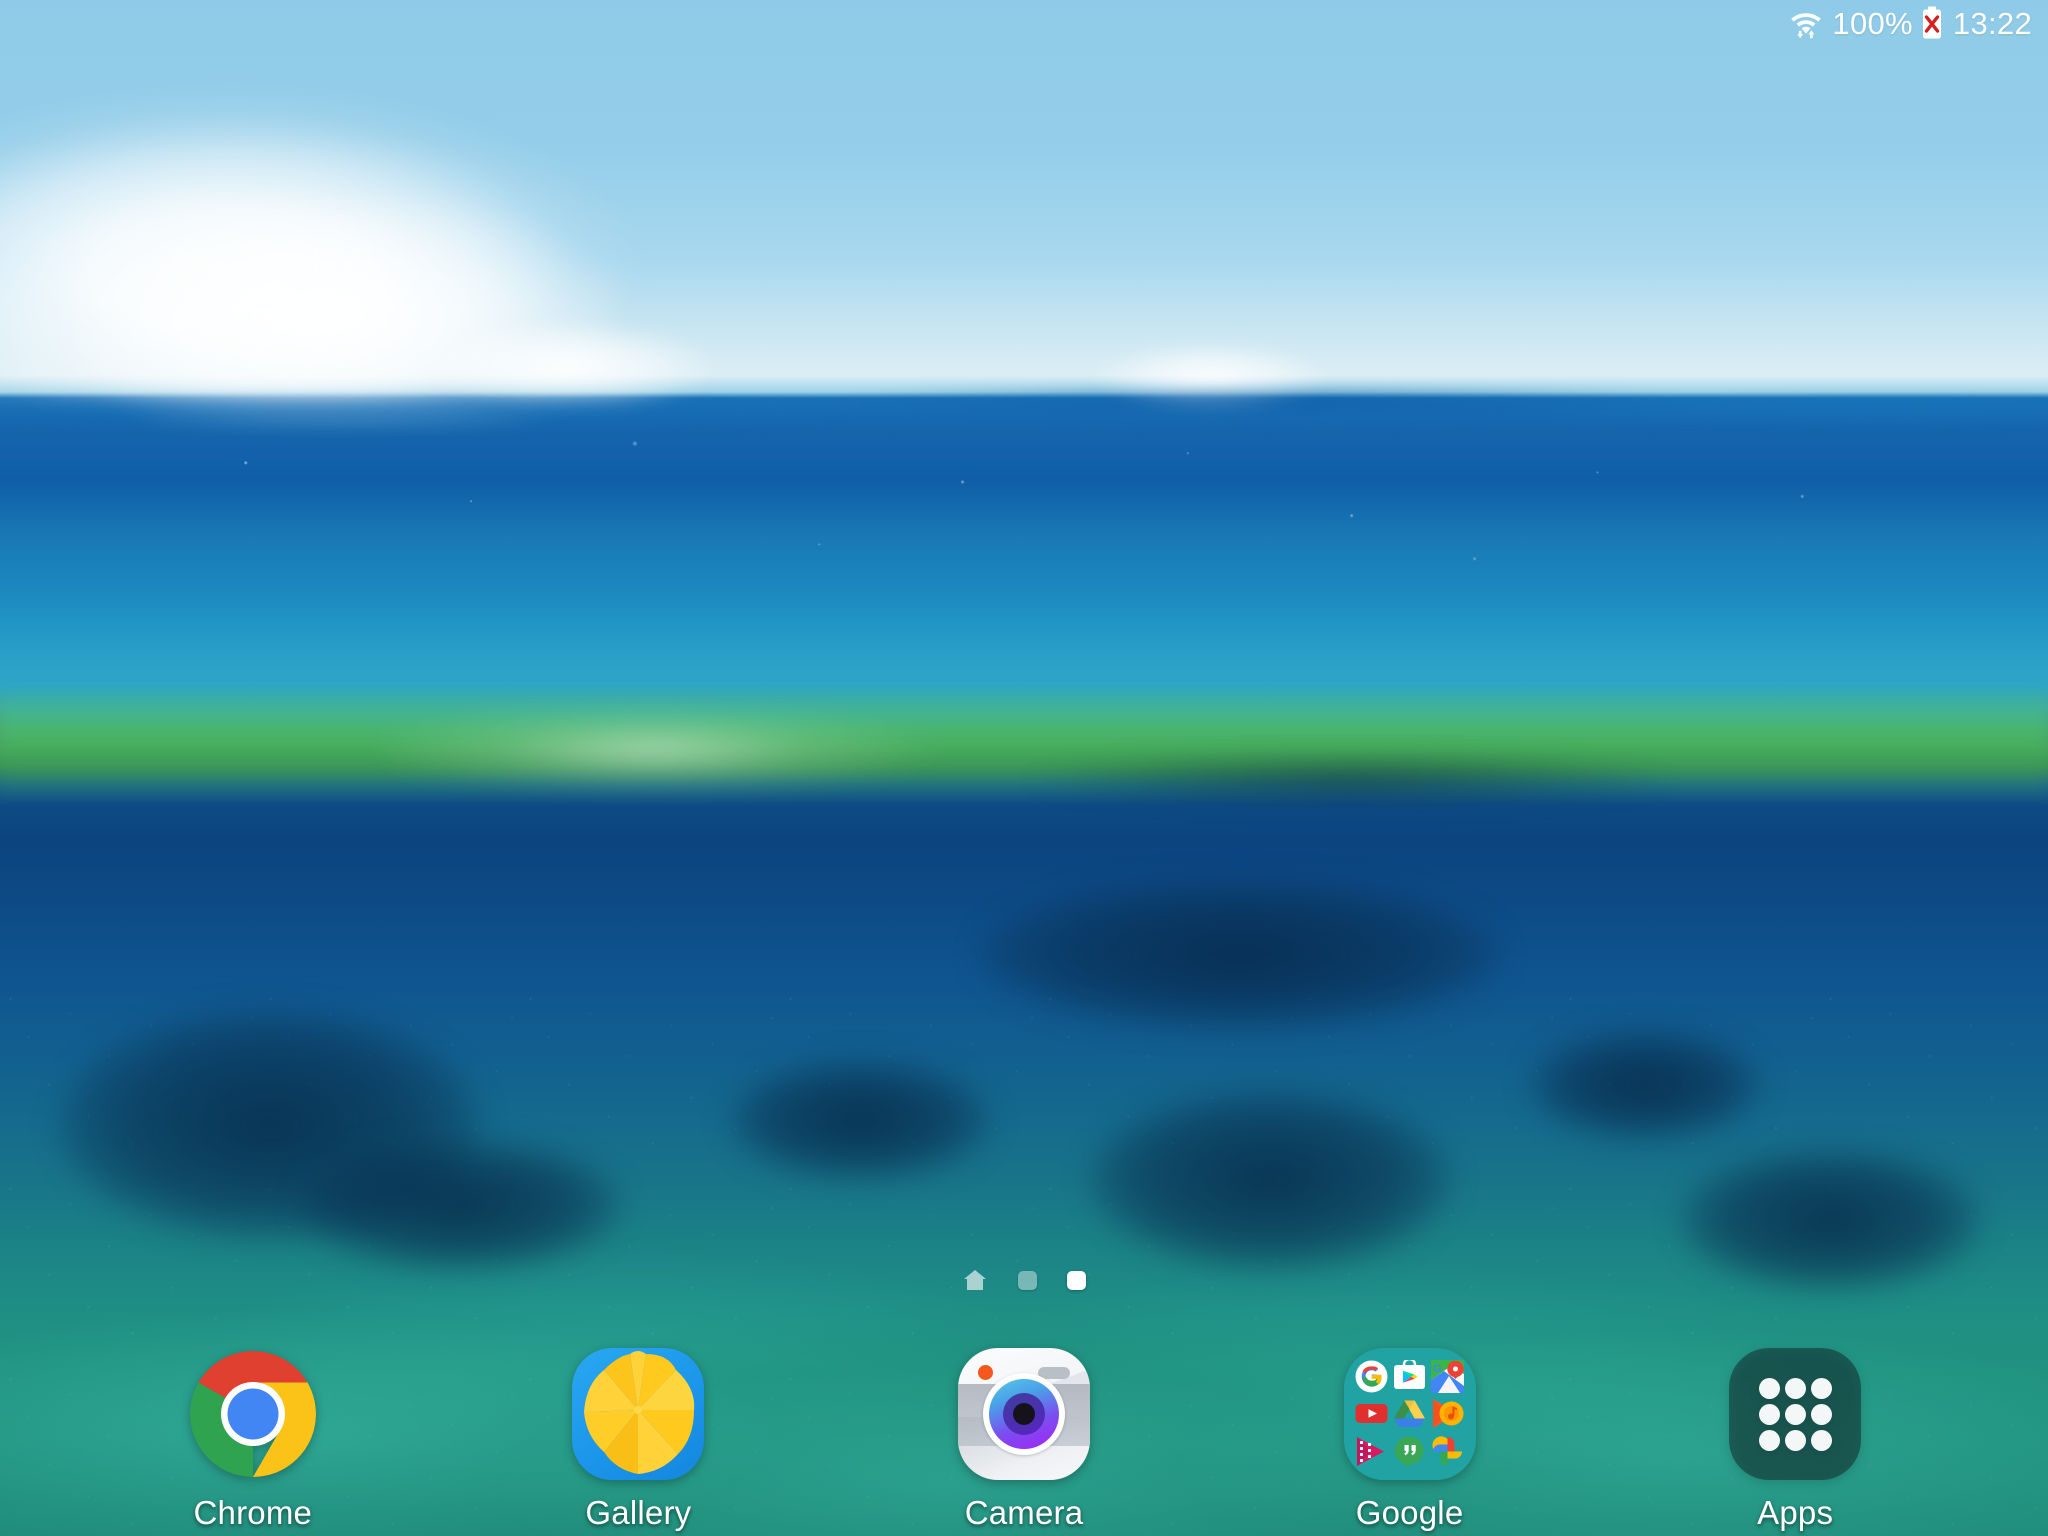  I want to click on algae-haze, so click(690, 750).